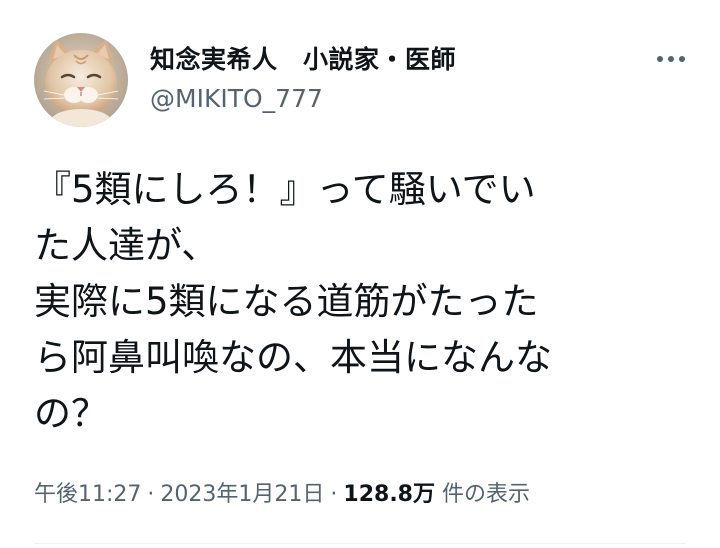  What do you see at coordinates (389, 494) in the screenshot?
I see `views-count: 128.8万` at bounding box center [389, 494].